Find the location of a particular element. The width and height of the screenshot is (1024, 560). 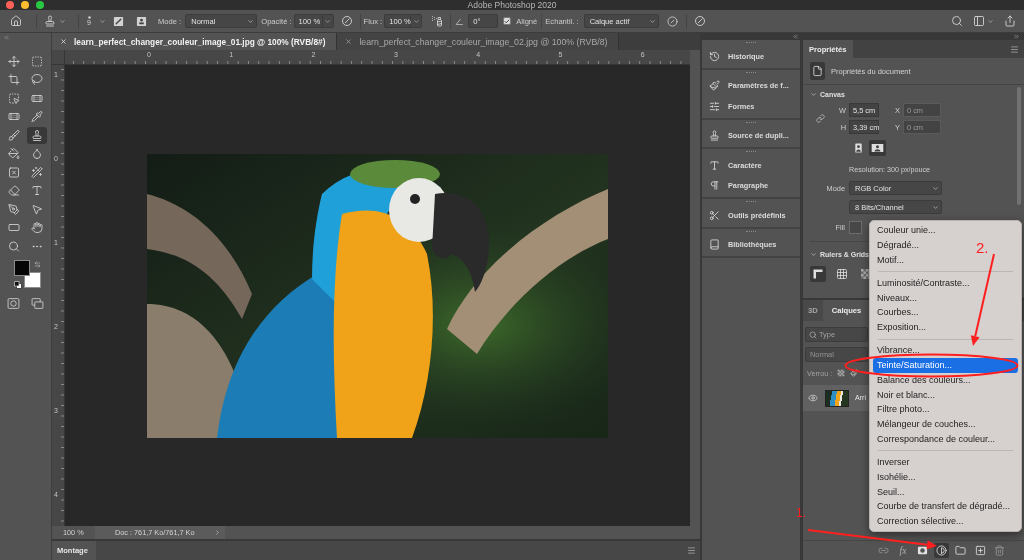

window-title: Adobe Photoshop 2020 is located at coordinates (512, 5).